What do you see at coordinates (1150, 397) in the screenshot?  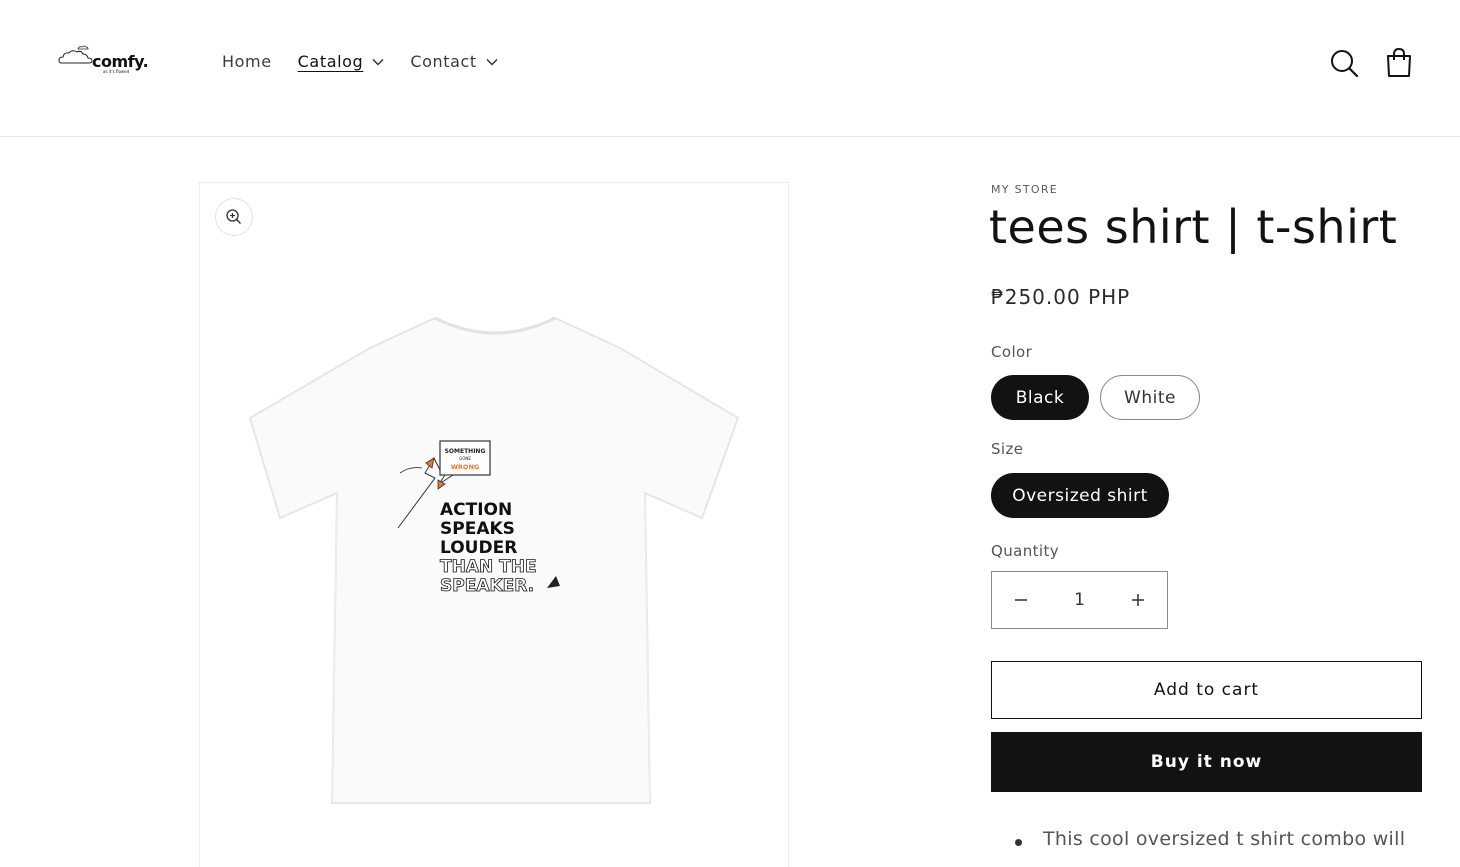 I see `color-option-white: White` at bounding box center [1150, 397].